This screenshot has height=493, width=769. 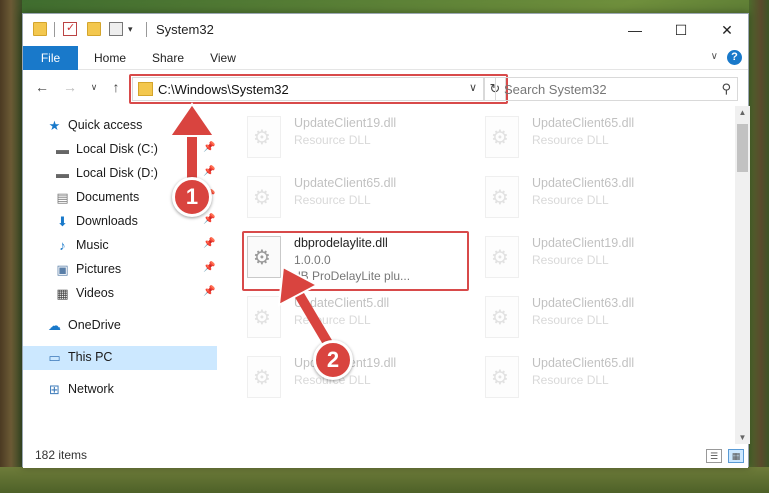 What do you see at coordinates (742, 437) in the screenshot?
I see `scroll-down-icon: ▼` at bounding box center [742, 437].